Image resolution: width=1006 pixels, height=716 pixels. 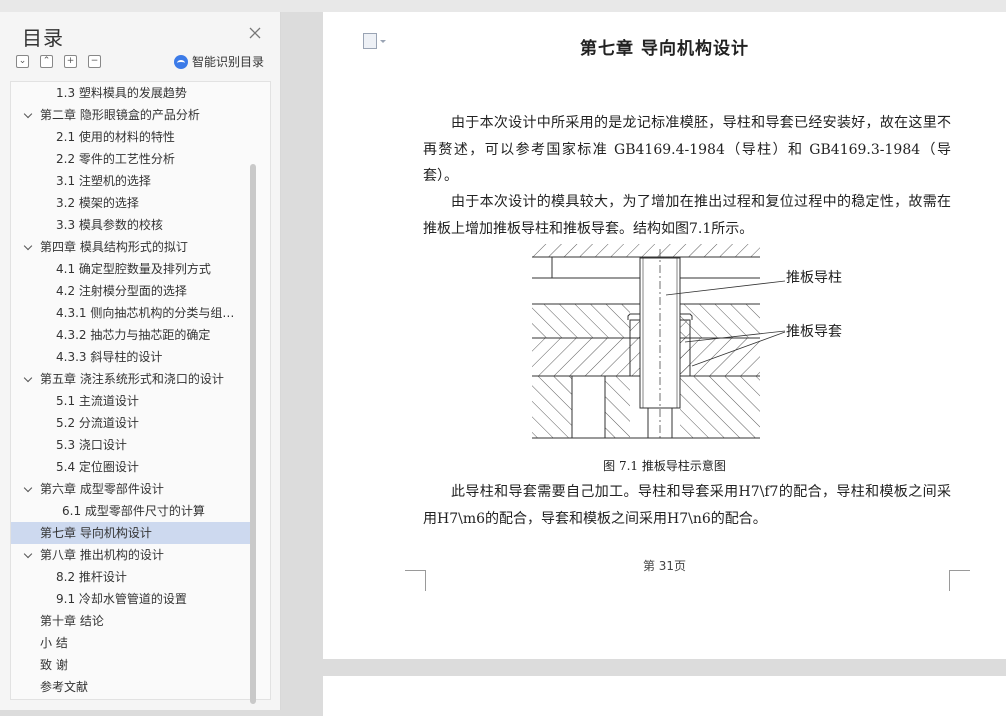 I want to click on toc-item: 第八章 推出机构的设计, so click(x=133, y=555).